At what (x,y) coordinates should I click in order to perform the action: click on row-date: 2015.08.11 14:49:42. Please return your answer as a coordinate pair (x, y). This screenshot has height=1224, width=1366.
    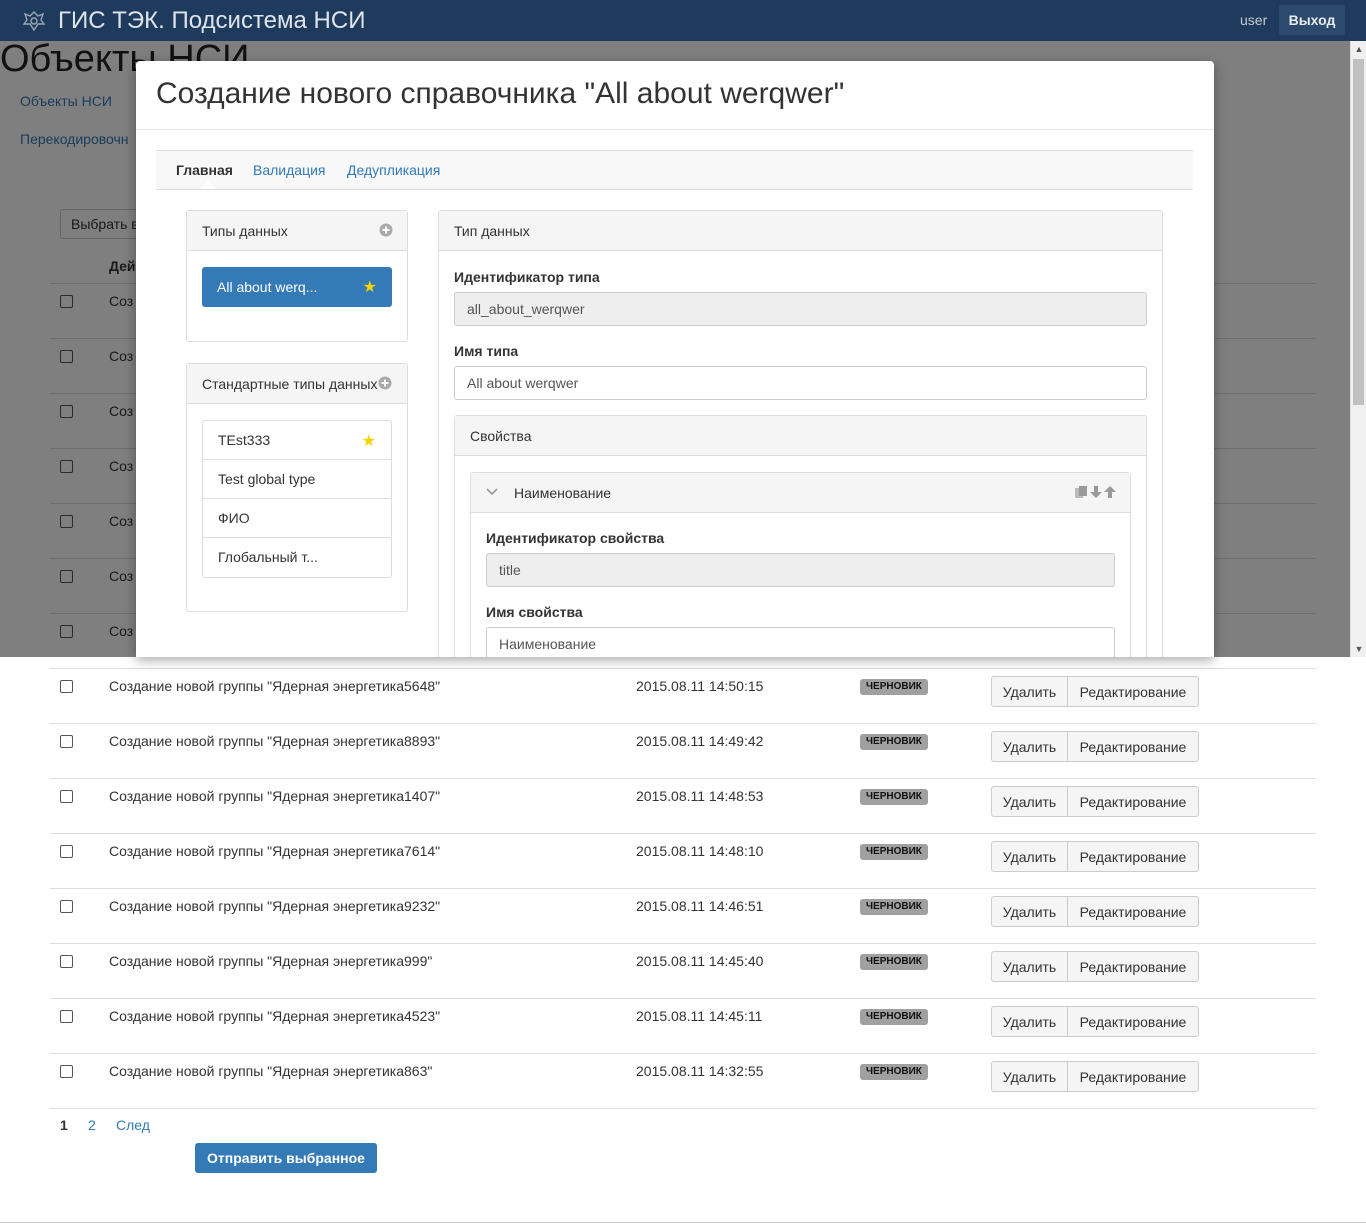
    Looking at the image, I should click on (700, 741).